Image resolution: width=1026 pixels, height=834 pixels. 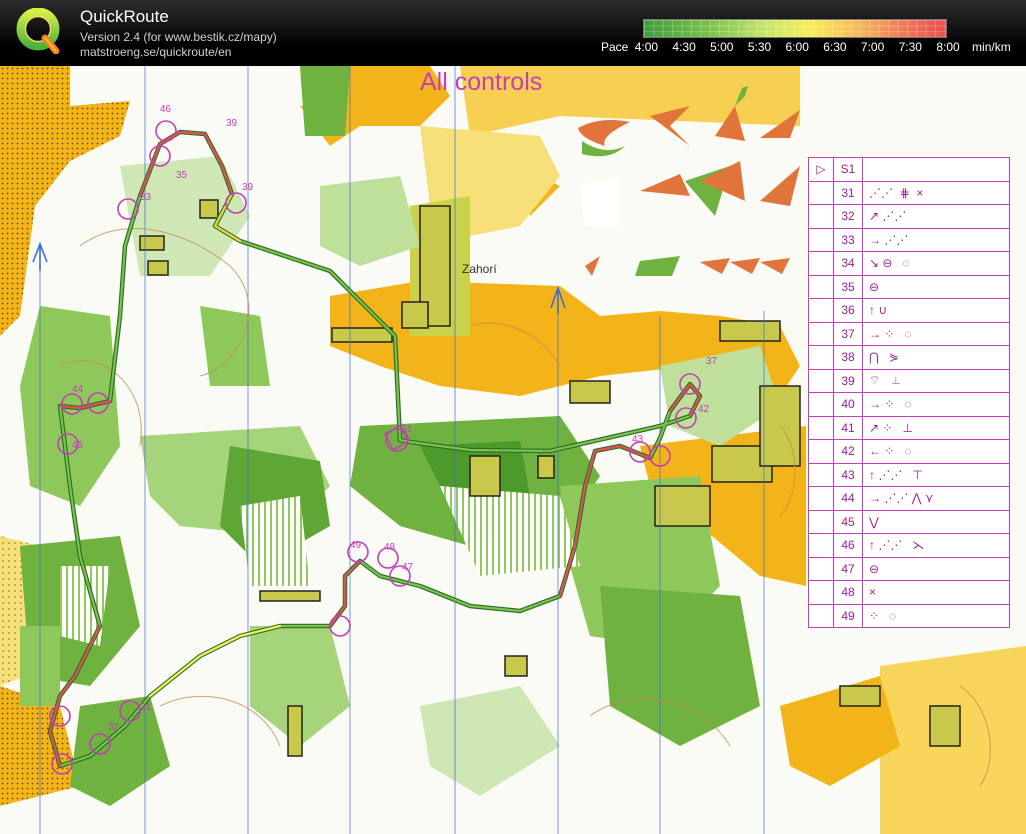 What do you see at coordinates (848, 239) in the screenshot?
I see `control-code: 33` at bounding box center [848, 239].